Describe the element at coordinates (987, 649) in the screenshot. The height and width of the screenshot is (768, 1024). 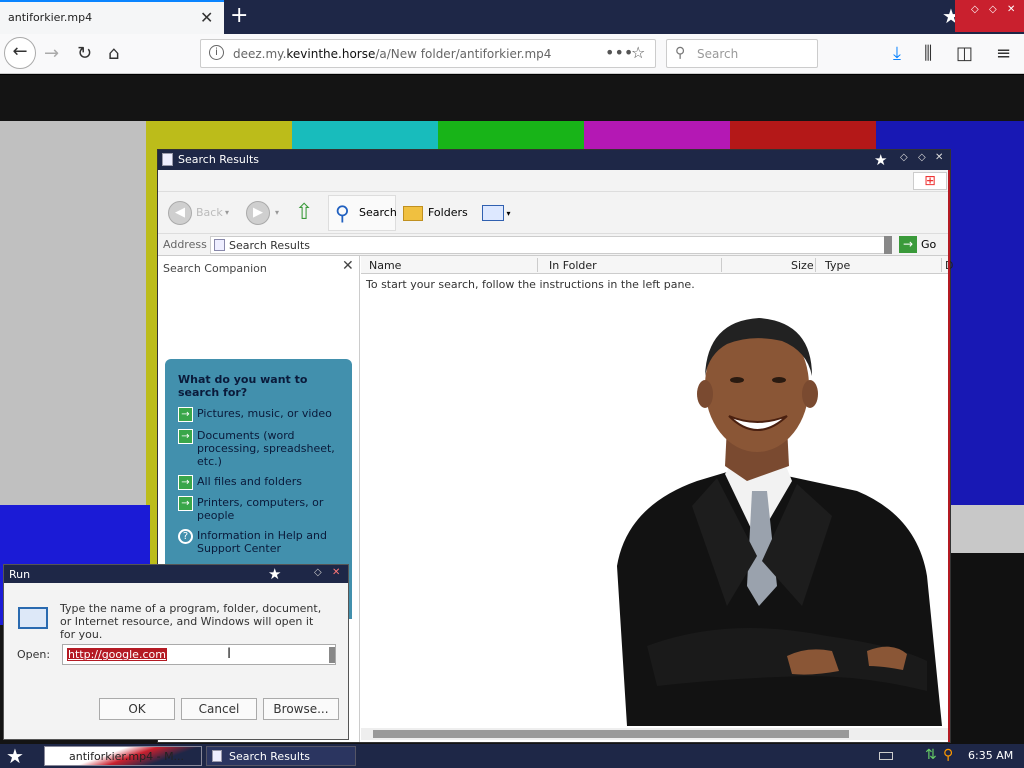
I see `color-bar-dark` at that location.